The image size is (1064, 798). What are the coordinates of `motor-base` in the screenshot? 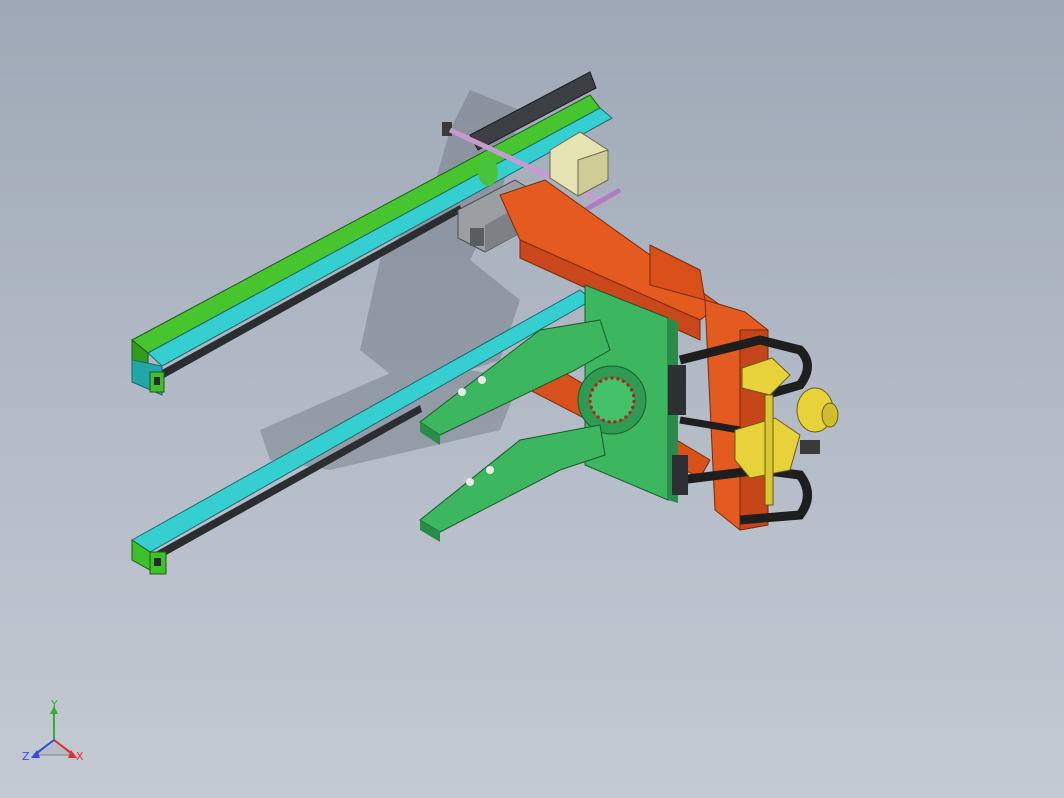 It's located at (810, 447).